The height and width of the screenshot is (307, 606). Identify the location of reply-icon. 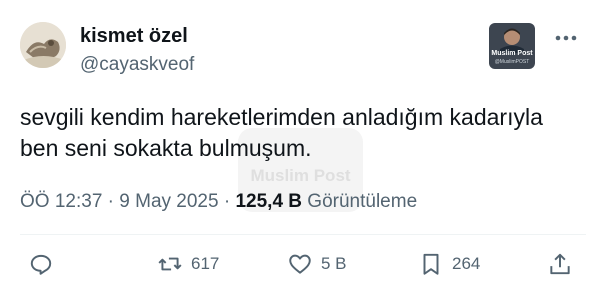
(41, 264).